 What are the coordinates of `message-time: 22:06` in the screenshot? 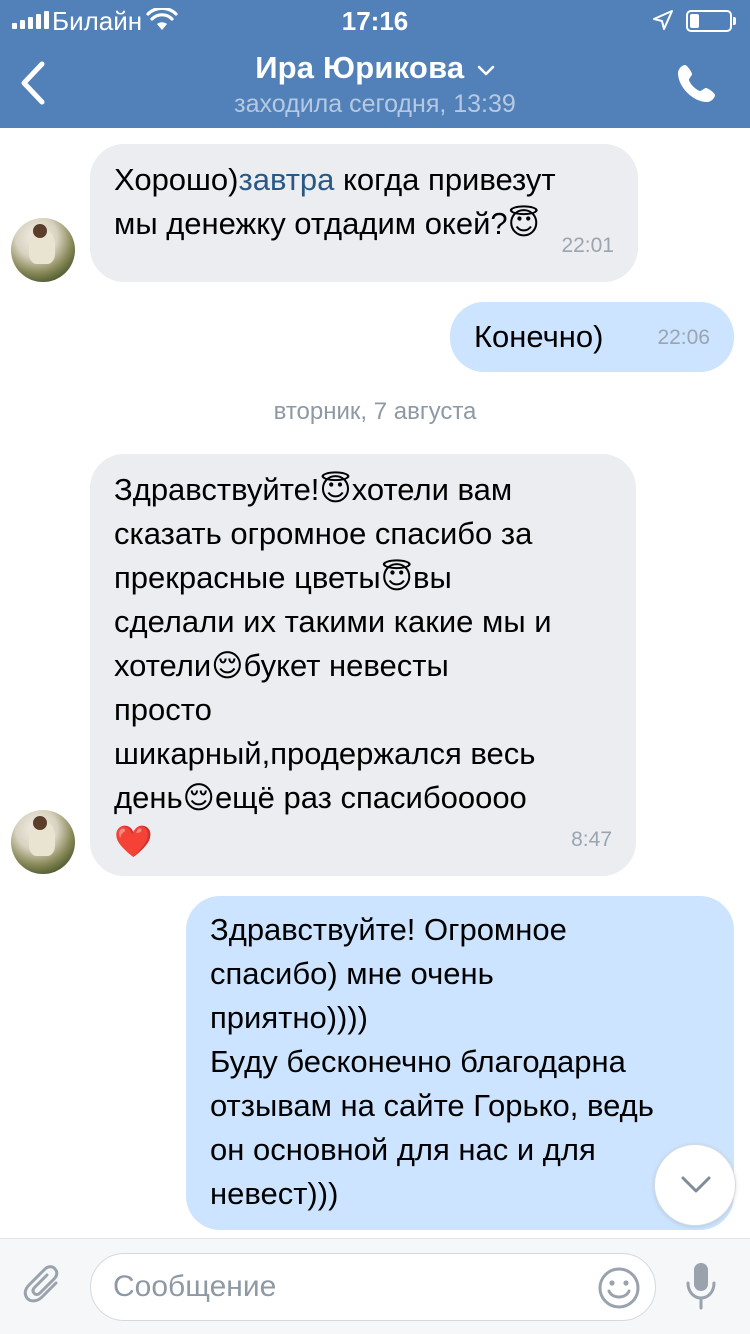 It's located at (683, 337).